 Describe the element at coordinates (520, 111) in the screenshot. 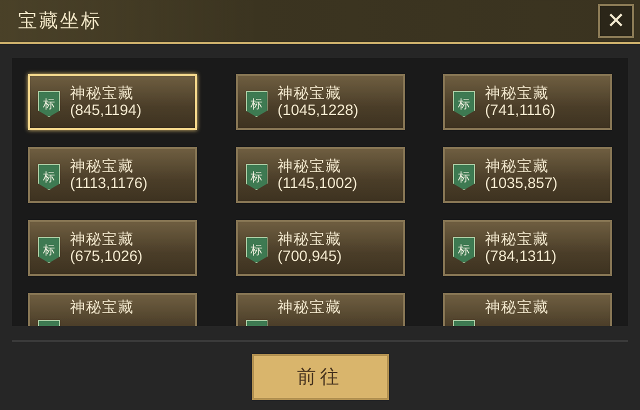

I see `treasure-coords: (741,1116)` at that location.